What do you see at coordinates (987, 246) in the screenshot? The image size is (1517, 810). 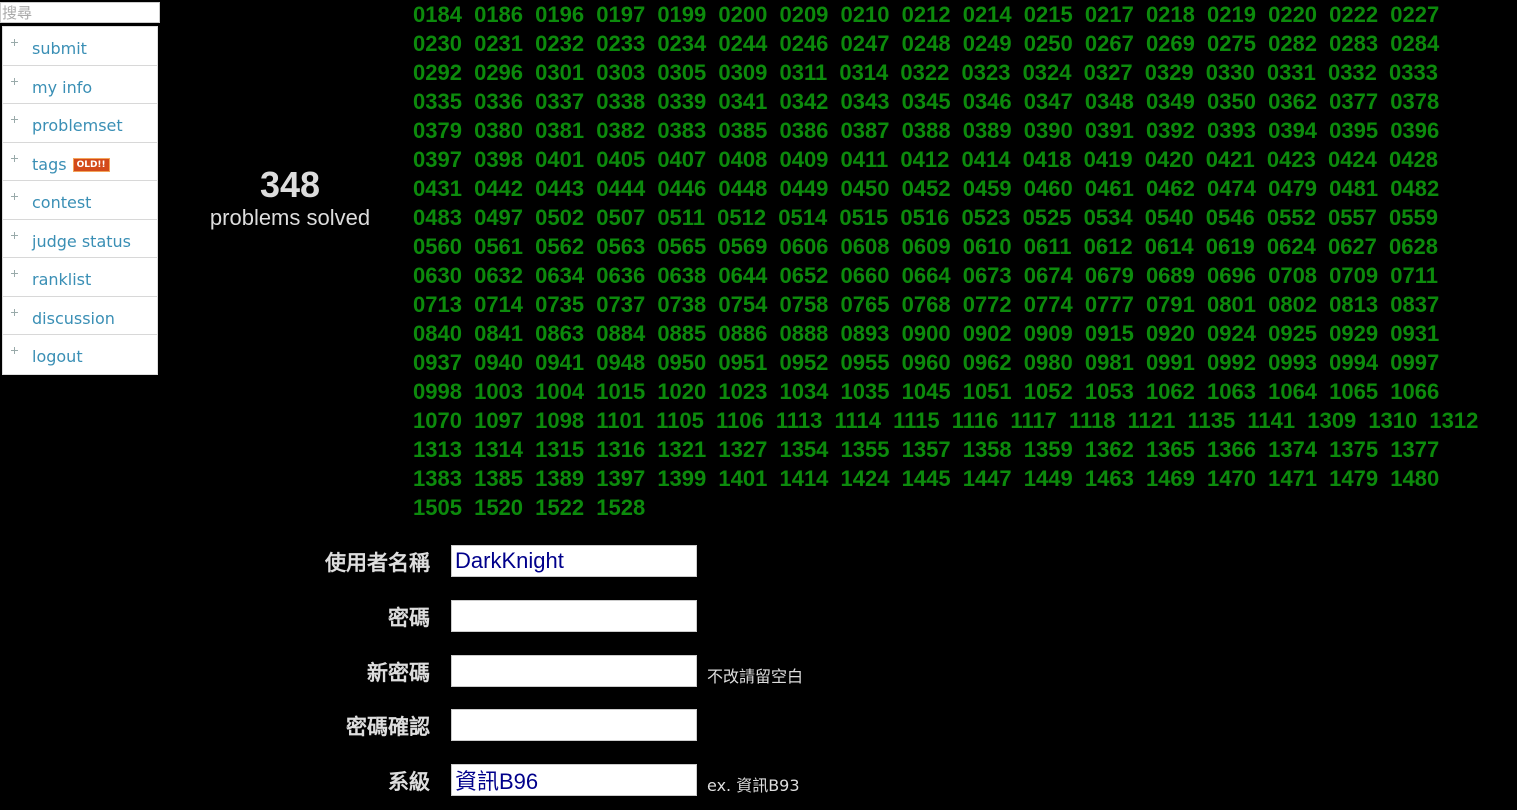 I see `problem-link: 0610` at bounding box center [987, 246].